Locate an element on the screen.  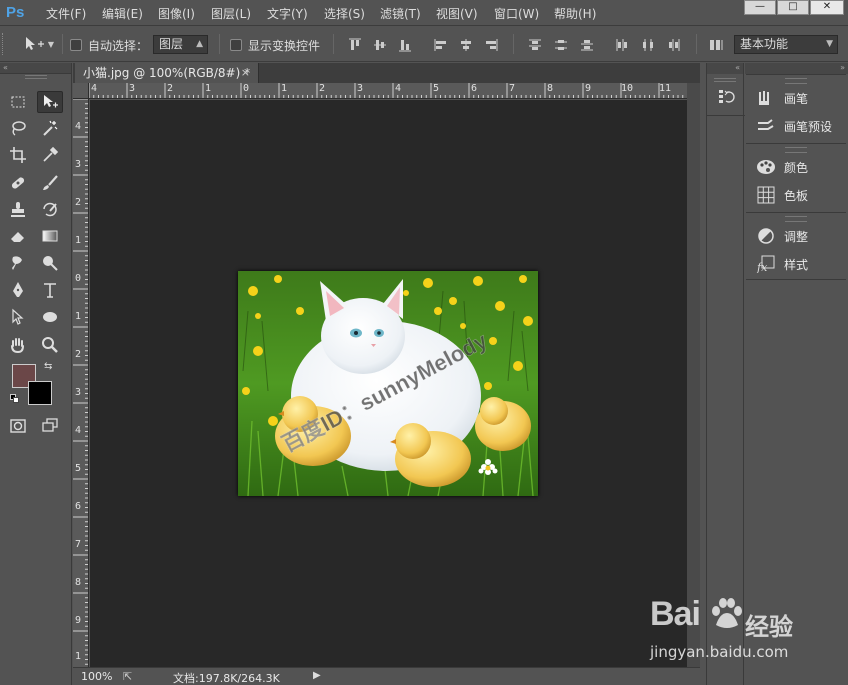
spot-healing-brush-tool is located at coordinates (18, 183).